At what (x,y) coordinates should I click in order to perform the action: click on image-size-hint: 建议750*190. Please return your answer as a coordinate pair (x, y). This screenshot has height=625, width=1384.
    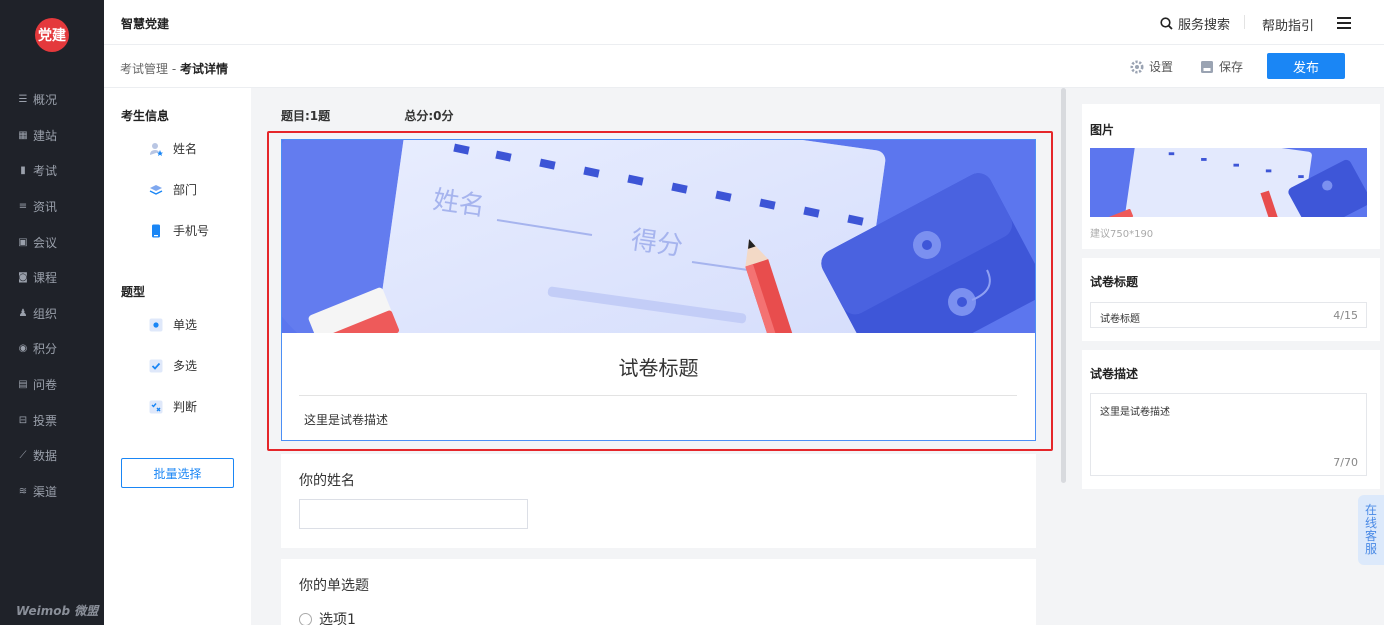
    Looking at the image, I should click on (1122, 234).